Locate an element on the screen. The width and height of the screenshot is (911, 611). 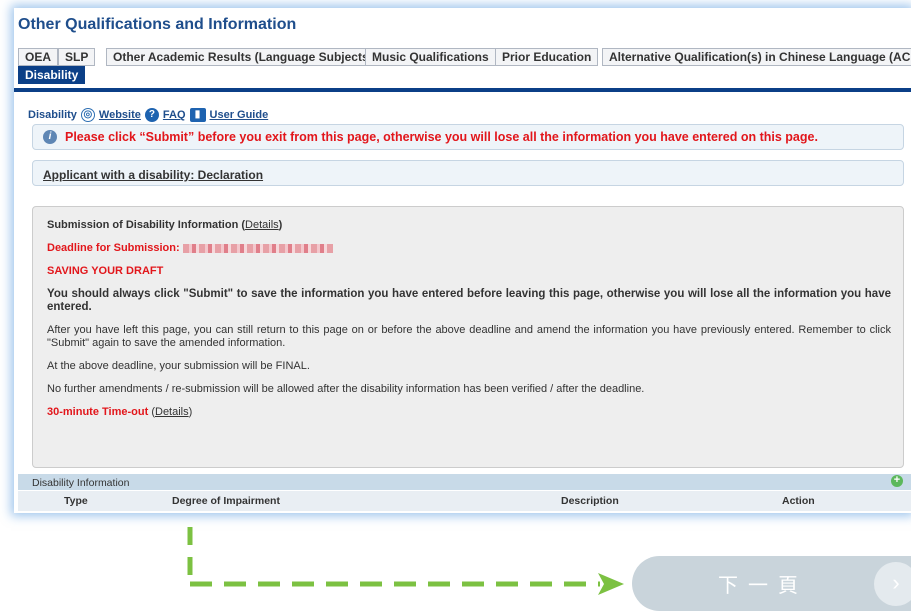
next-page-button: 下一頁 › is located at coordinates (771, 583).